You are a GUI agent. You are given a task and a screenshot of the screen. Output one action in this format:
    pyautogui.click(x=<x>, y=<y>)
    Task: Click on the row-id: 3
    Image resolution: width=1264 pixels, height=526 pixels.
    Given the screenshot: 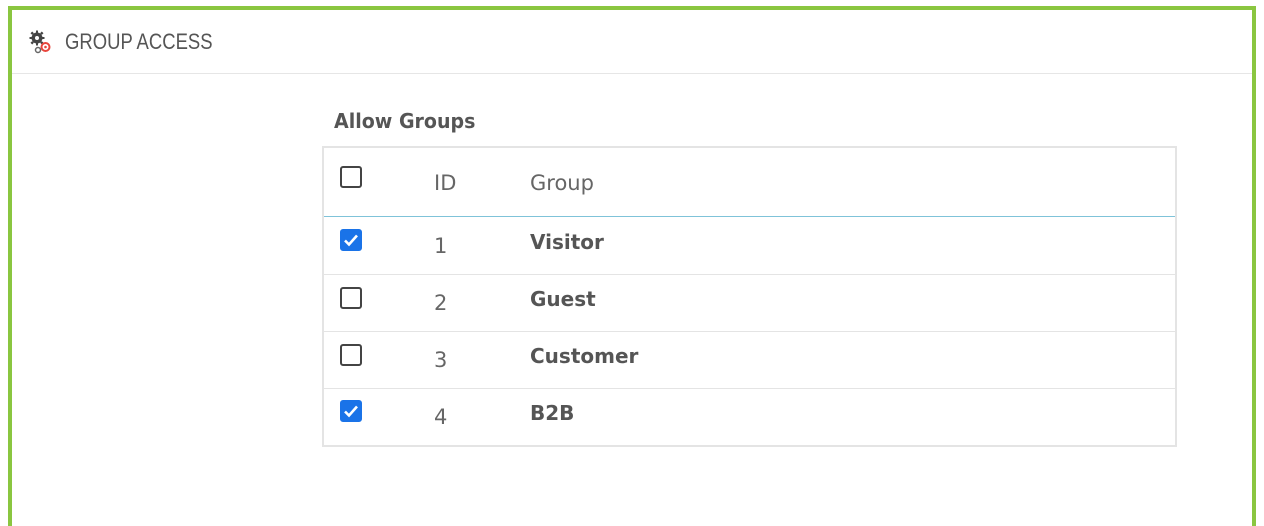 What is the action you would take?
    pyautogui.click(x=441, y=360)
    